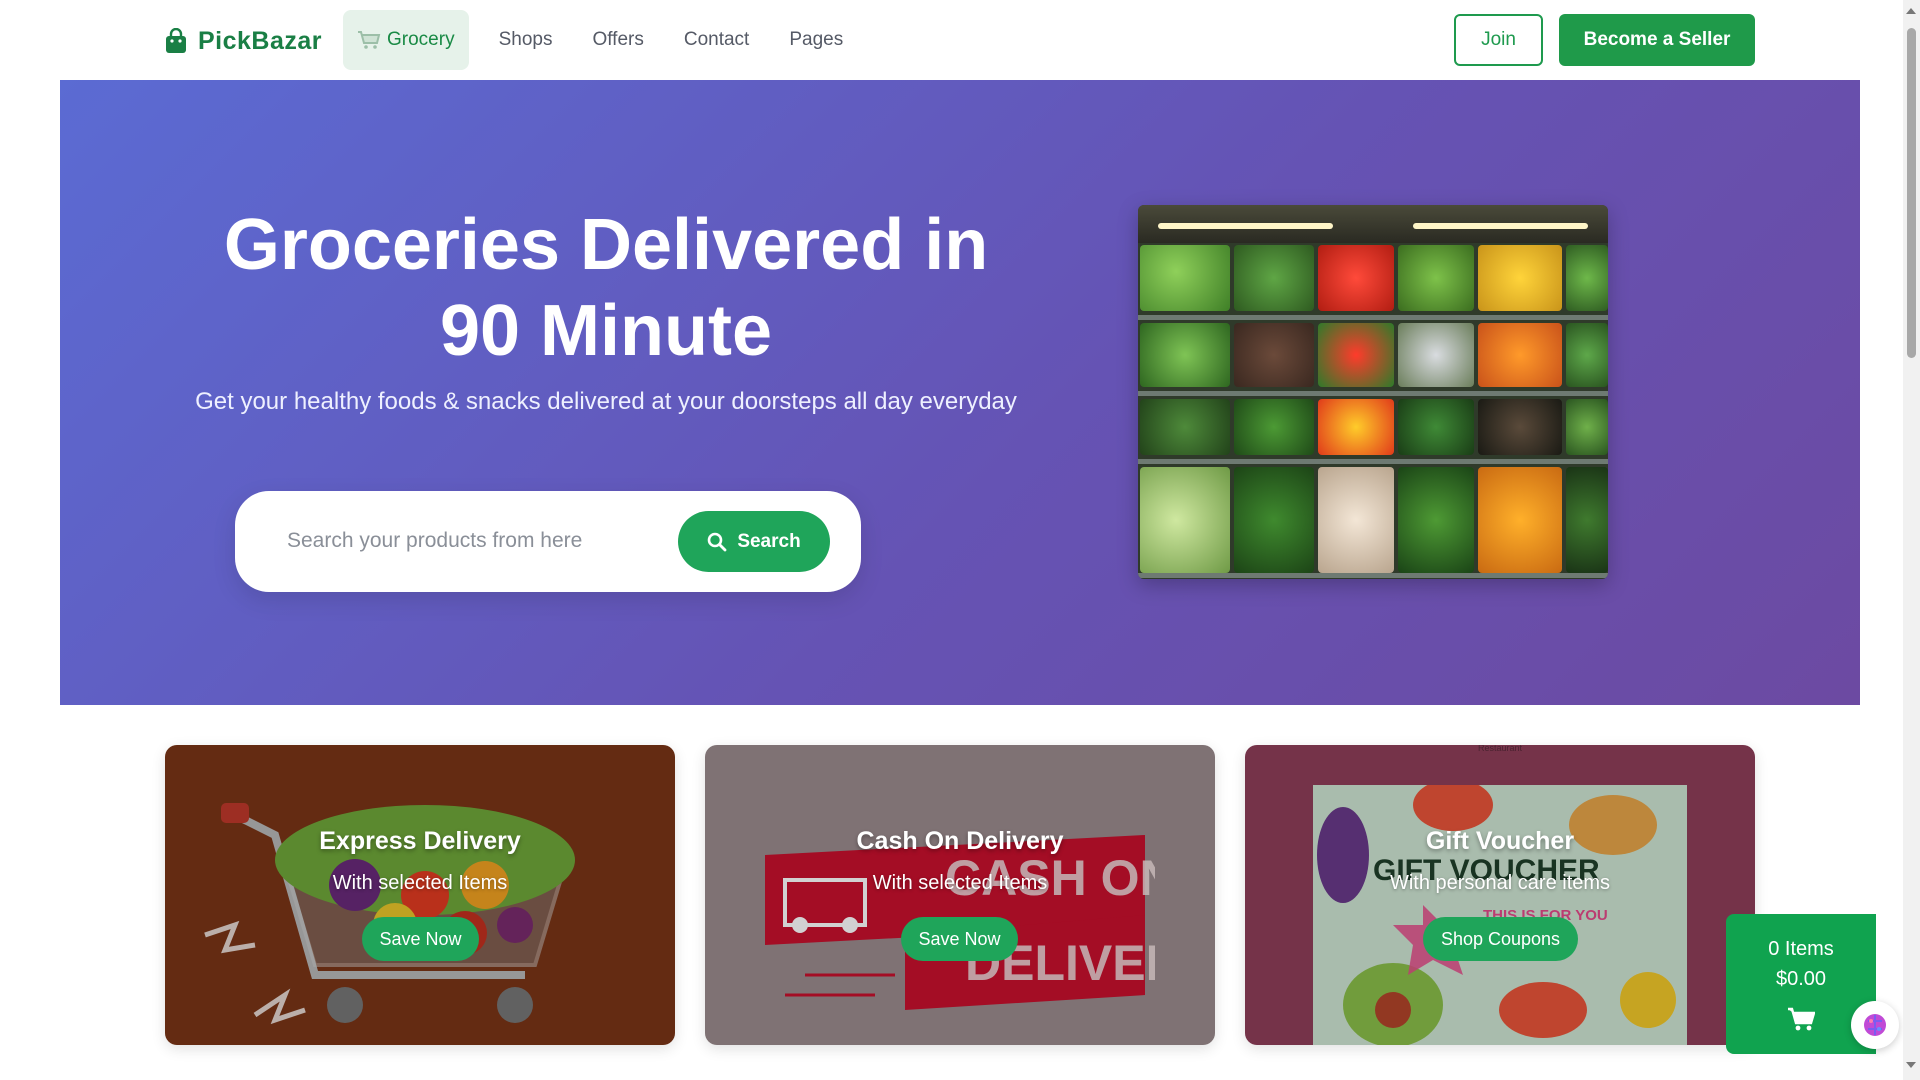 The image size is (1920, 1080). What do you see at coordinates (1500, 939) in the screenshot?
I see `shop-coupons-button: Shop Coupons` at bounding box center [1500, 939].